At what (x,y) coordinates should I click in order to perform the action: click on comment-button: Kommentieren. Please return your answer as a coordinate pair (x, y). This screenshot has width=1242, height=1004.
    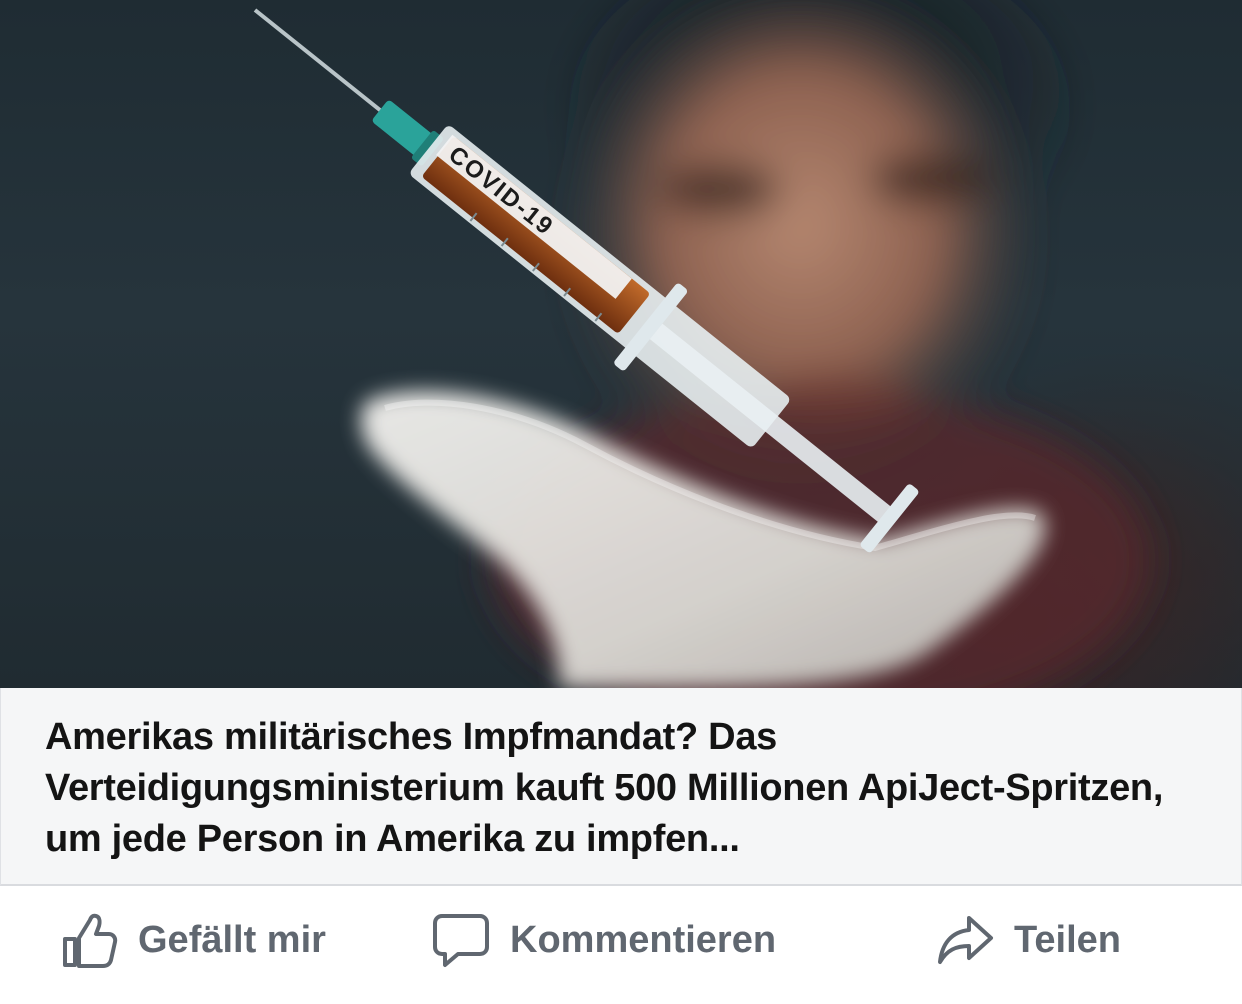
    Looking at the image, I should click on (604, 940).